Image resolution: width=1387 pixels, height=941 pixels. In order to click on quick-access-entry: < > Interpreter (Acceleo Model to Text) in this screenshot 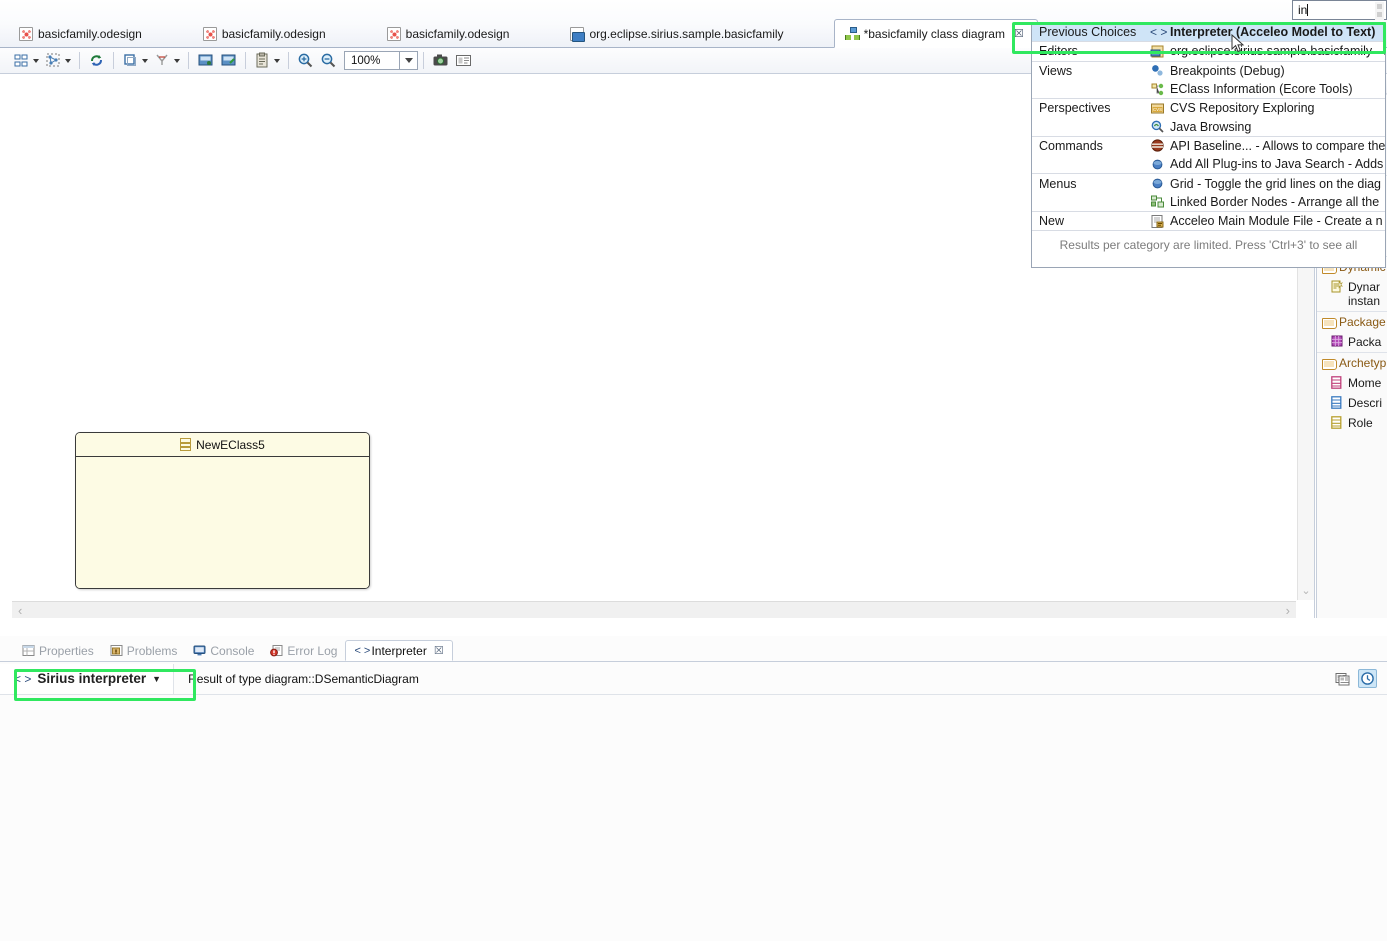, I will do `click(1262, 32)`.